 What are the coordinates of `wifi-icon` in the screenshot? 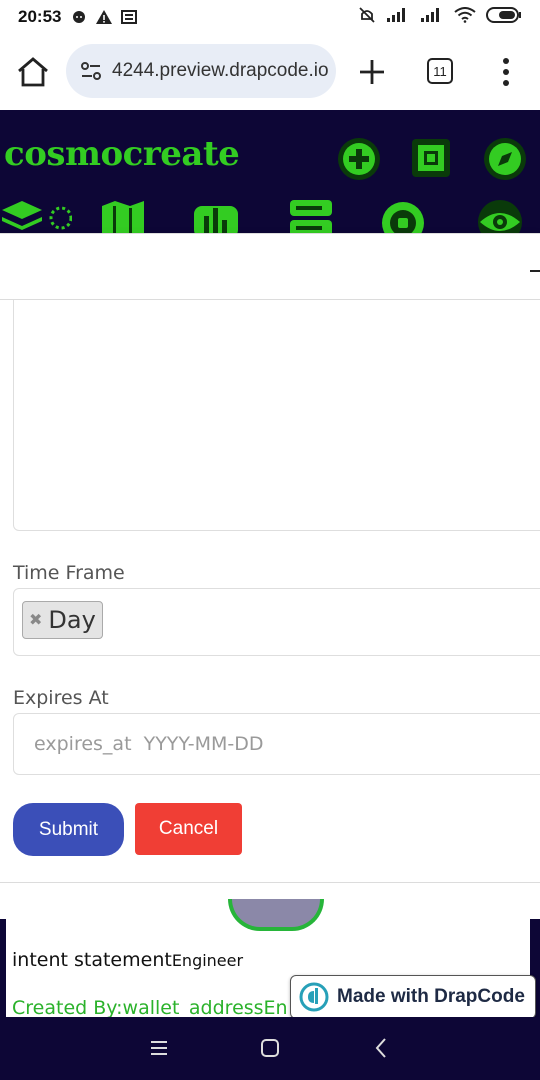 It's located at (465, 15).